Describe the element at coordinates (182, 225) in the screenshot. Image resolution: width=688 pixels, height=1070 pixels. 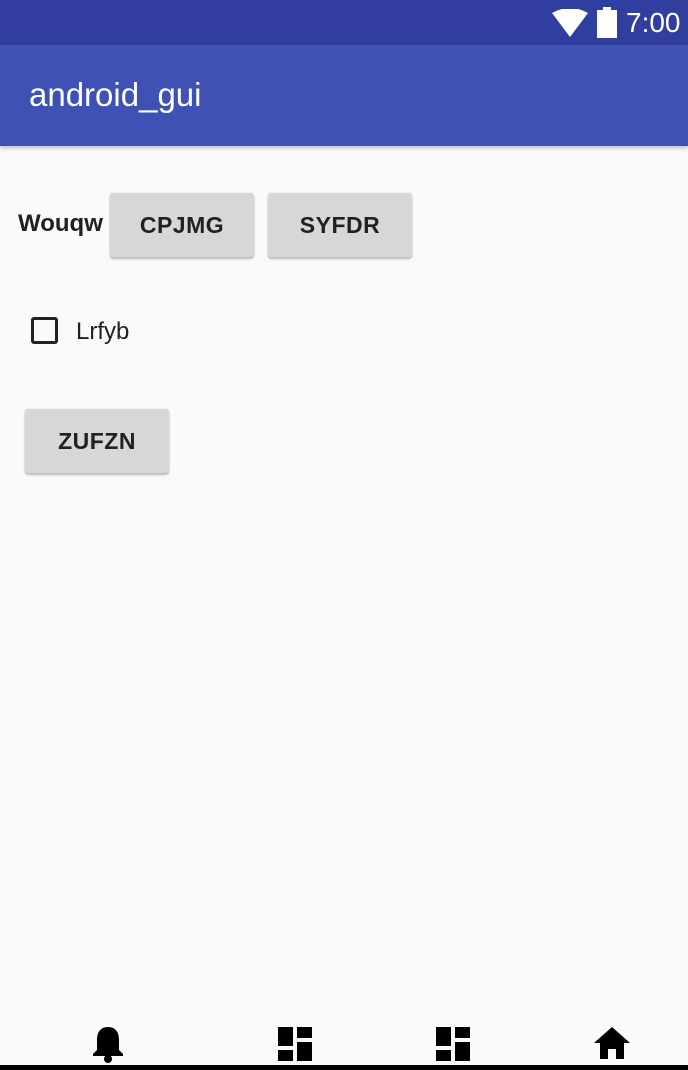
I see `cpjmg-button: CPJMG` at that location.